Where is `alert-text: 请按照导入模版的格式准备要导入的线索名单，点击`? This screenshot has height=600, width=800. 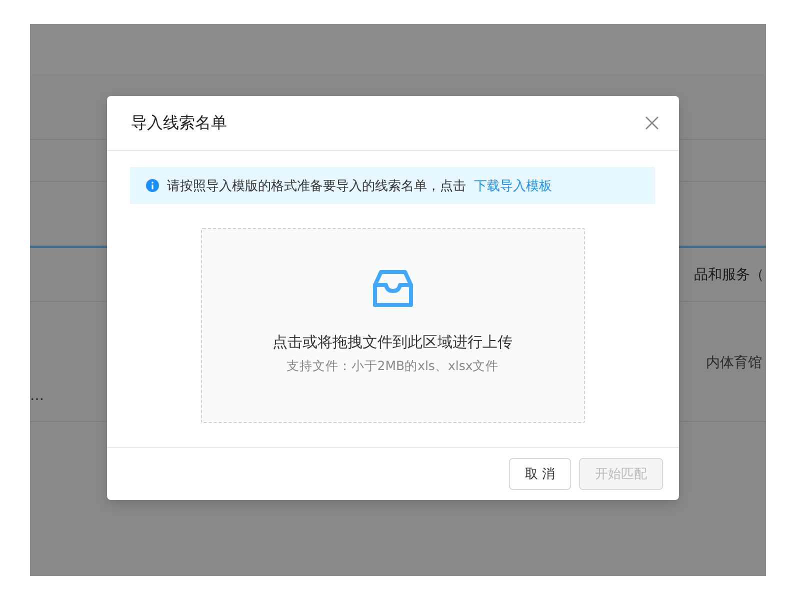
alert-text: 请按照导入模版的格式准备要导入的线索名单，点击 is located at coordinates (316, 186).